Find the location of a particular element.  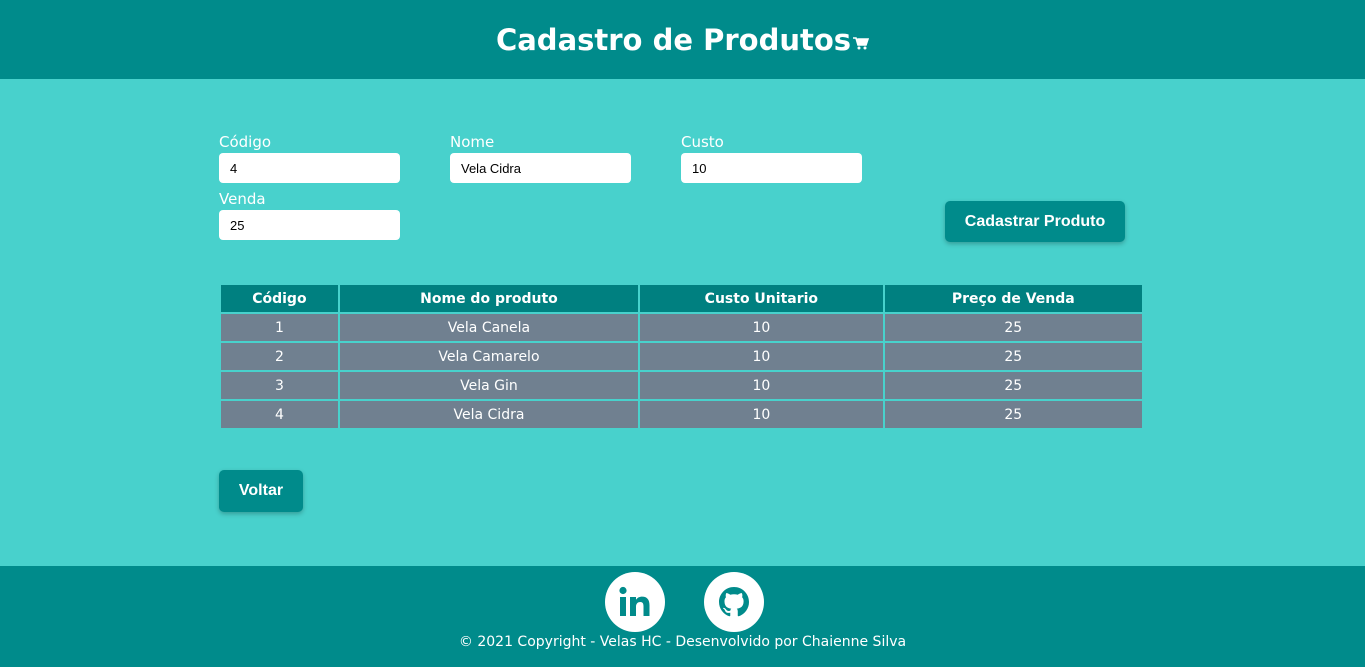

venda-input is located at coordinates (309, 225).